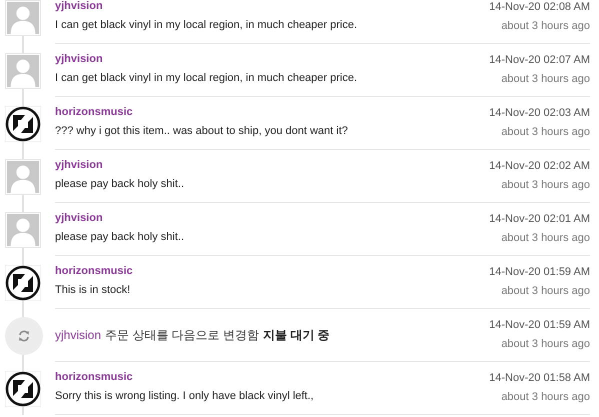  Describe the element at coordinates (185, 396) in the screenshot. I see `comment-text: Sorry this is wrong listing. I only have black vinyl left.,` at that location.